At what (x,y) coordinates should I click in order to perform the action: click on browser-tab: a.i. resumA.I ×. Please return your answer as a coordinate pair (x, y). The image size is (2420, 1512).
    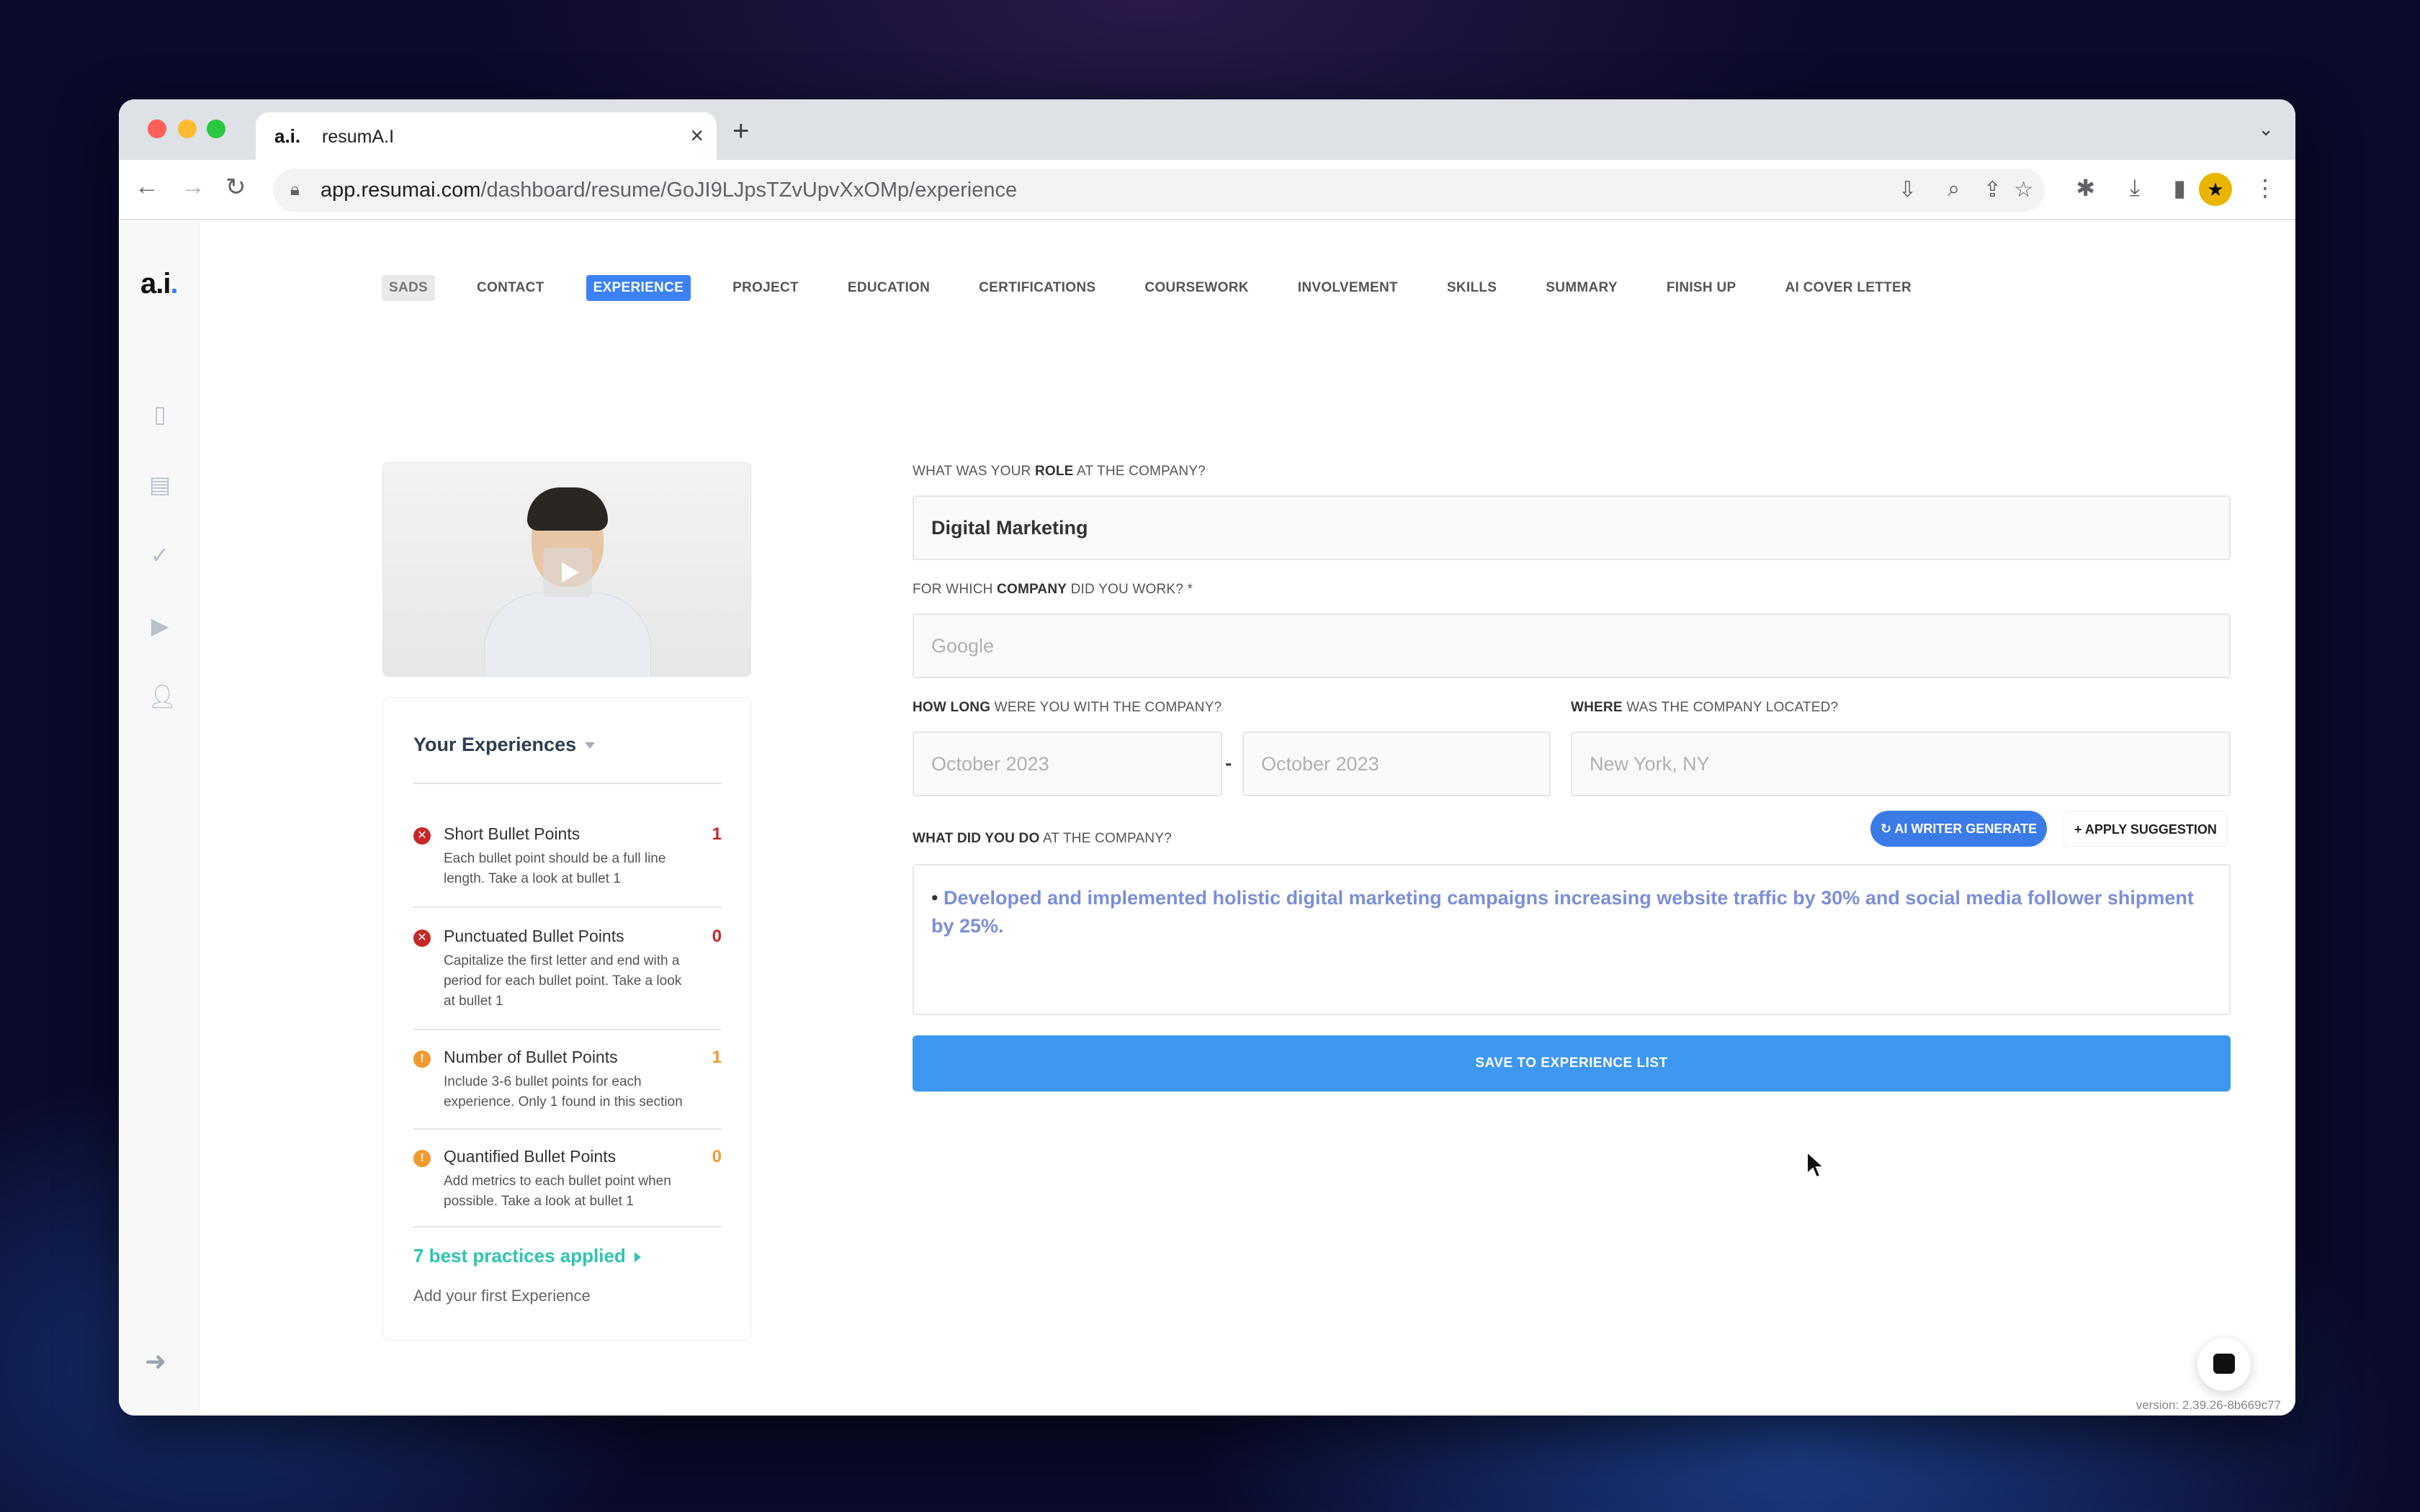
    Looking at the image, I should click on (486, 136).